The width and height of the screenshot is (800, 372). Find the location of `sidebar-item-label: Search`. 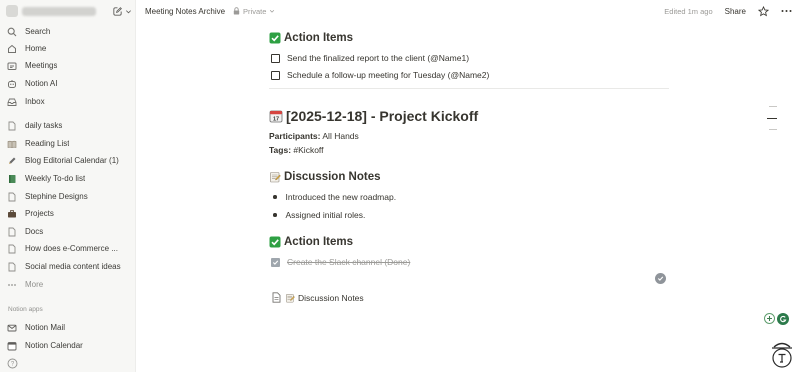

sidebar-item-label: Search is located at coordinates (38, 31).